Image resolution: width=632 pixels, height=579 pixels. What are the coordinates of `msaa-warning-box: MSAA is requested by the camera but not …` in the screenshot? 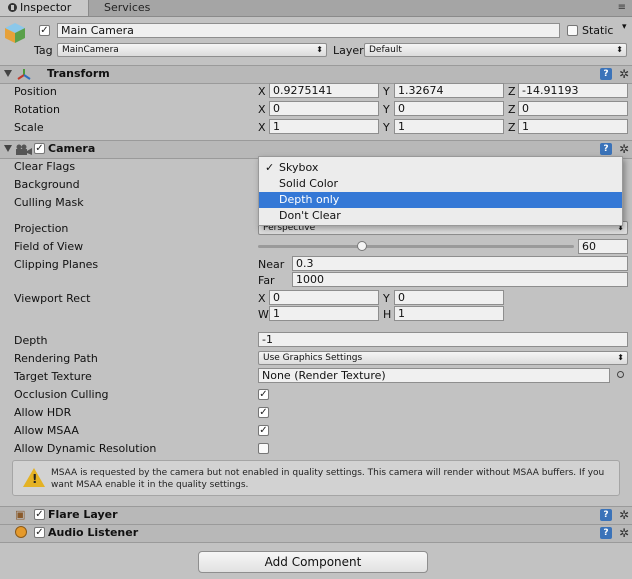 It's located at (316, 478).